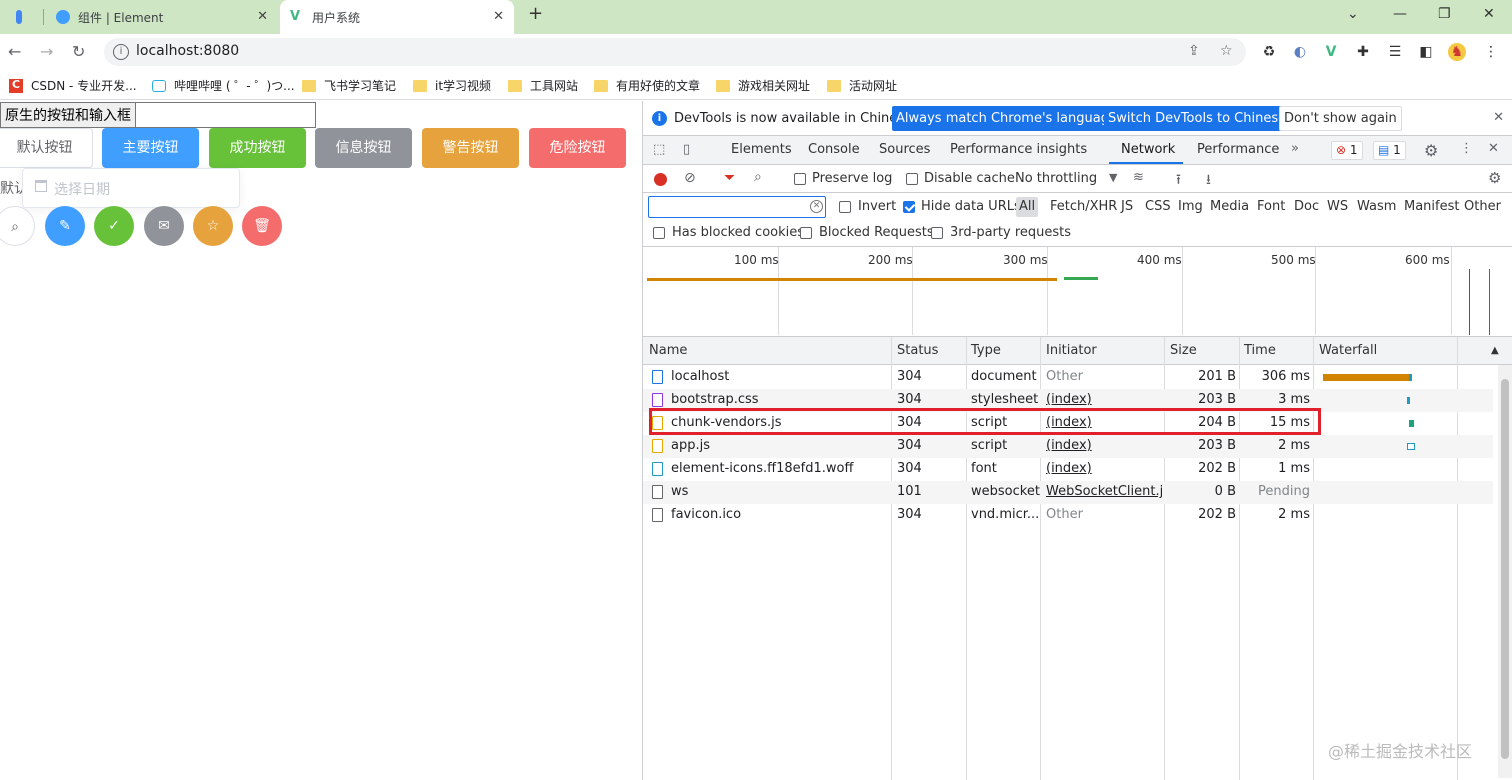 Image resolution: width=1512 pixels, height=780 pixels. Describe the element at coordinates (543, 85) in the screenshot. I see `bookmark-tools: 工具网站` at that location.